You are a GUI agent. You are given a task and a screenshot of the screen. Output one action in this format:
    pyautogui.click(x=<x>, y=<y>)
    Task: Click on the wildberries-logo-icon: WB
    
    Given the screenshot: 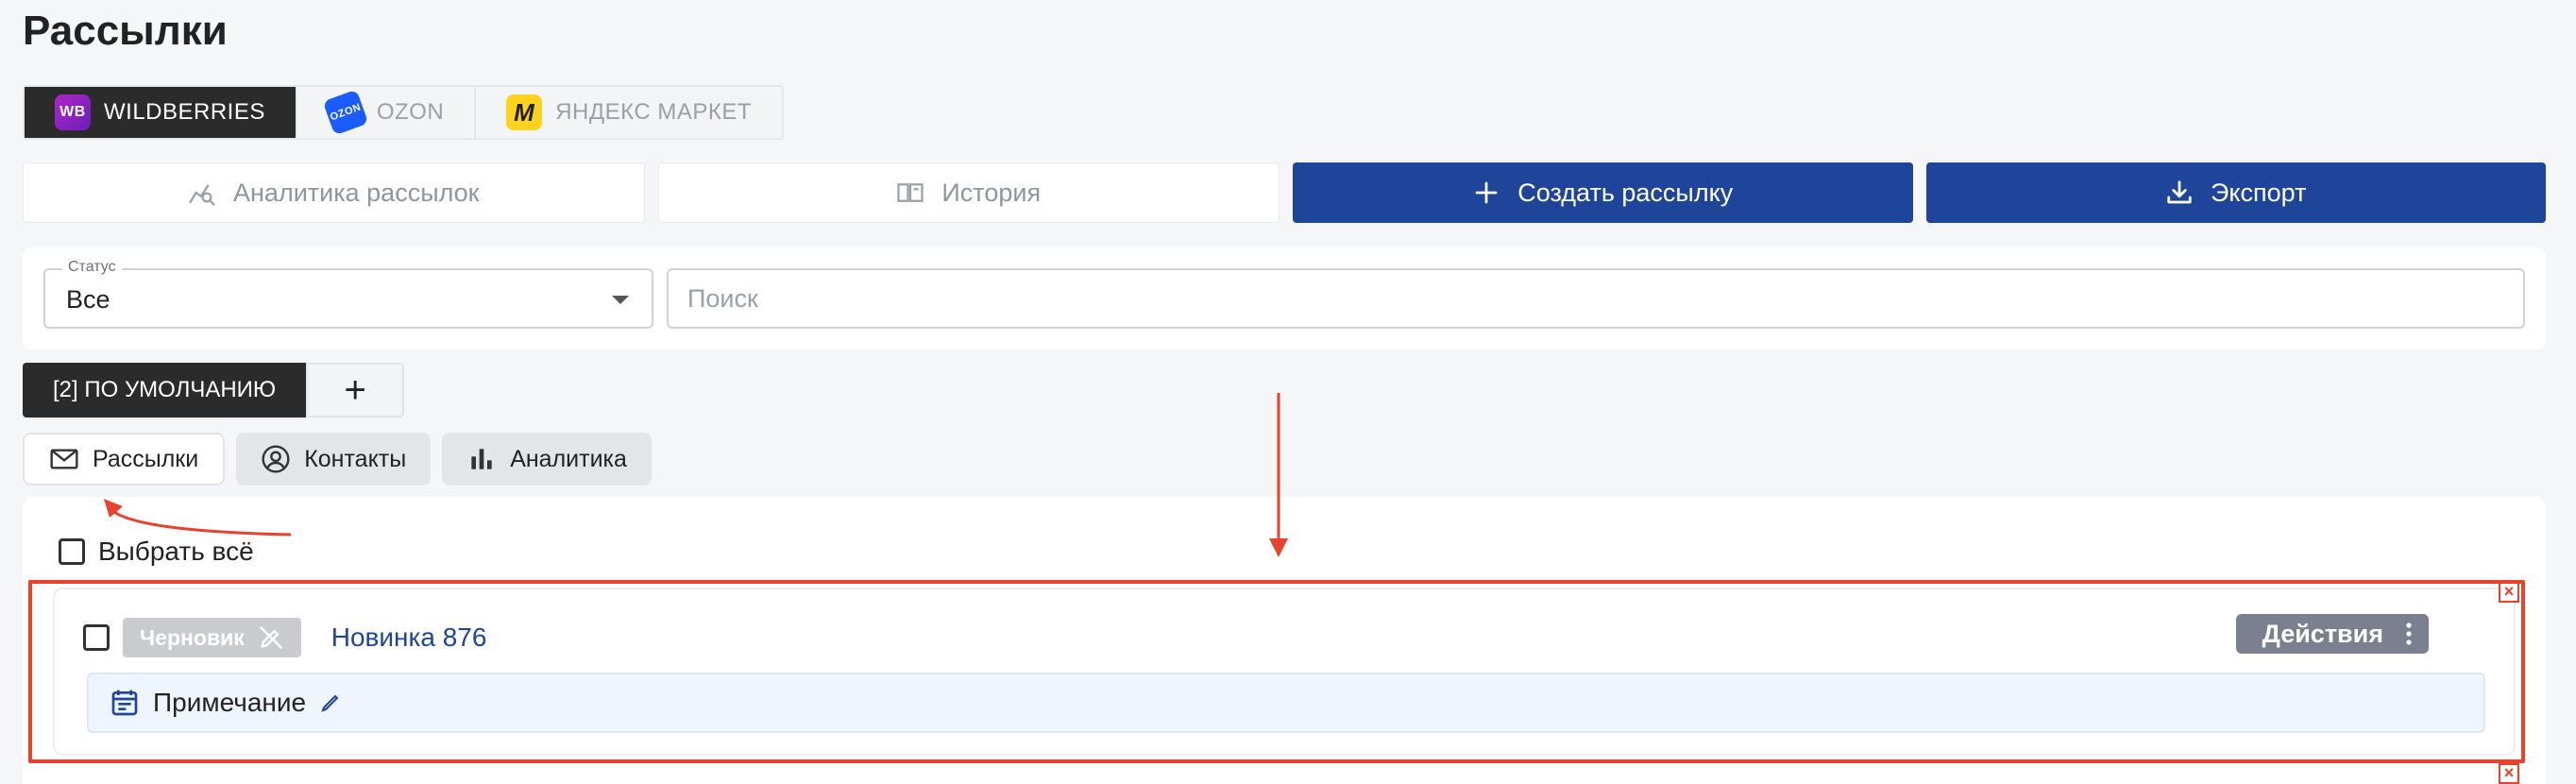 What is the action you would take?
    pyautogui.click(x=73, y=112)
    